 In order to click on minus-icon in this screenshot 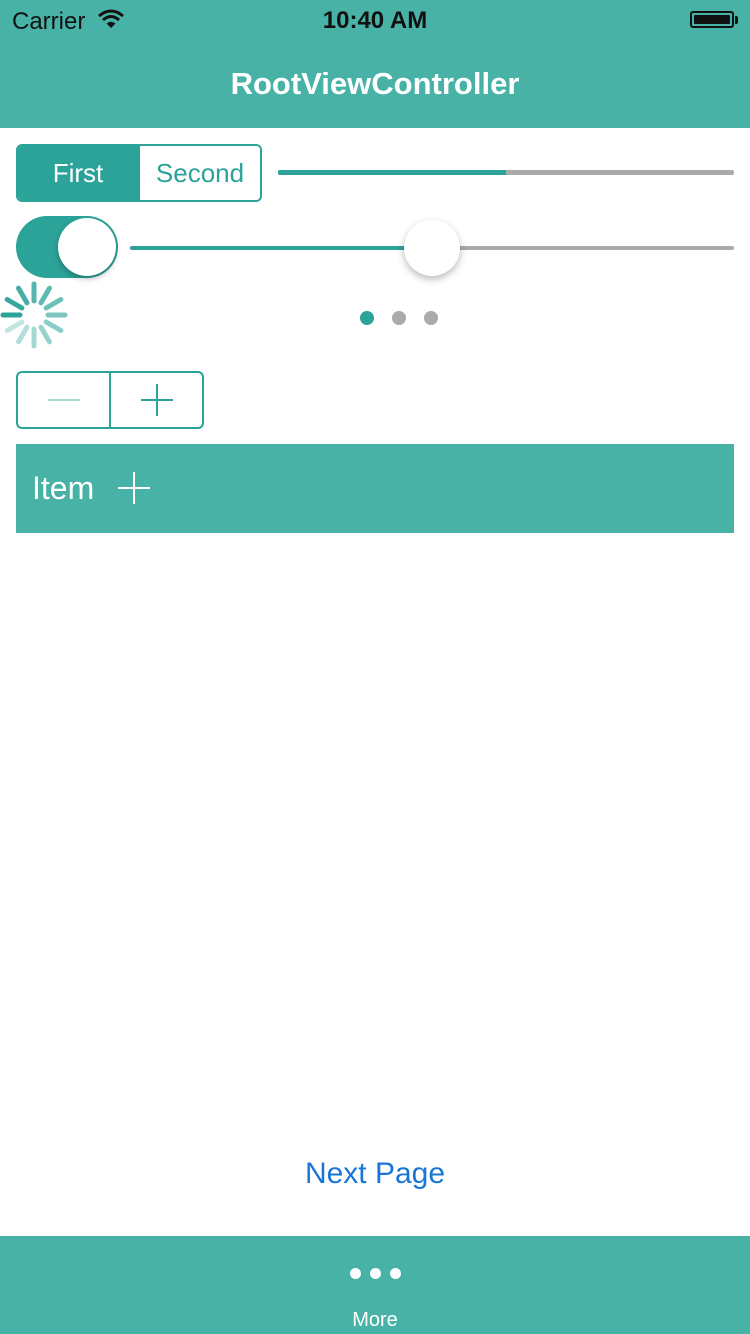, I will do `click(63, 400)`.